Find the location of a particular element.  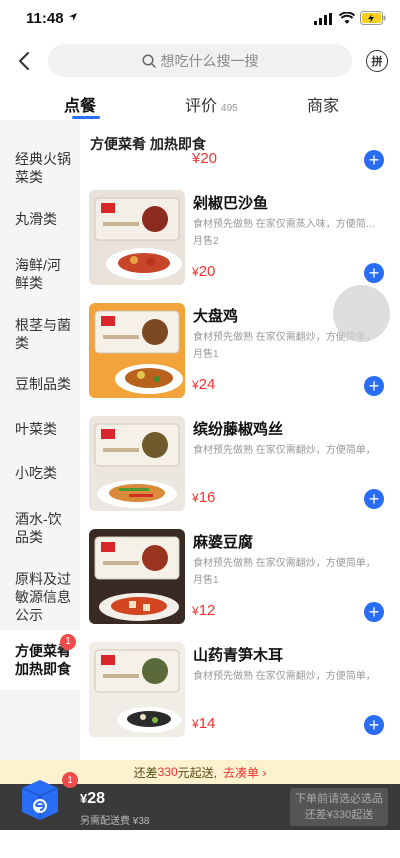

item-name: 剁椒巴沙鱼 is located at coordinates (231, 203).